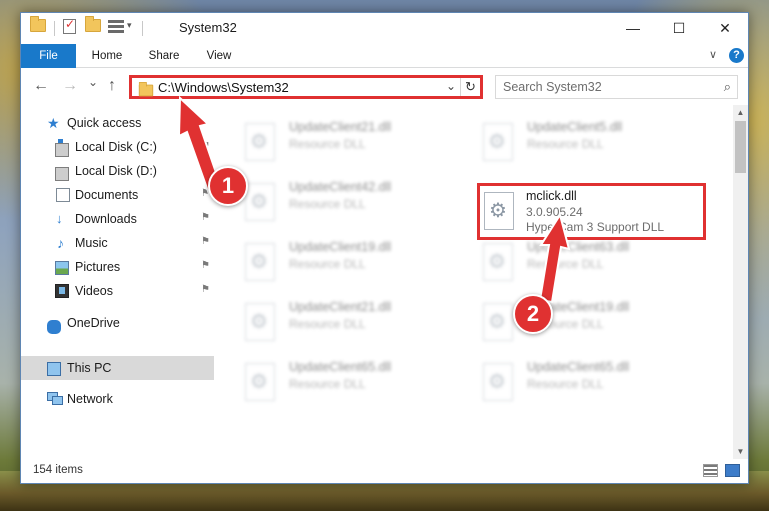  I want to click on sidebar-item-downloads: ↓ Downloads ⚑, so click(117, 219).